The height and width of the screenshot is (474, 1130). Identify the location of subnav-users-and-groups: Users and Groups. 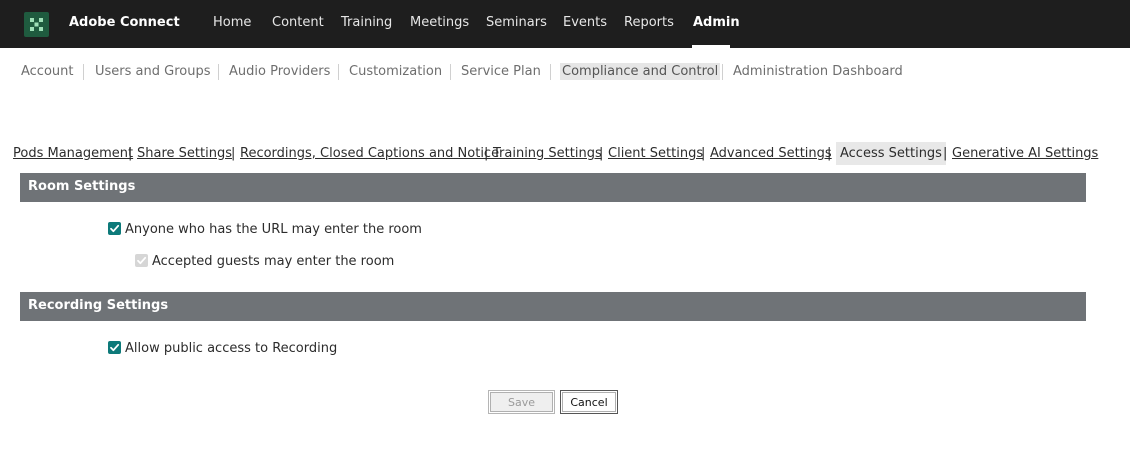
(152, 71).